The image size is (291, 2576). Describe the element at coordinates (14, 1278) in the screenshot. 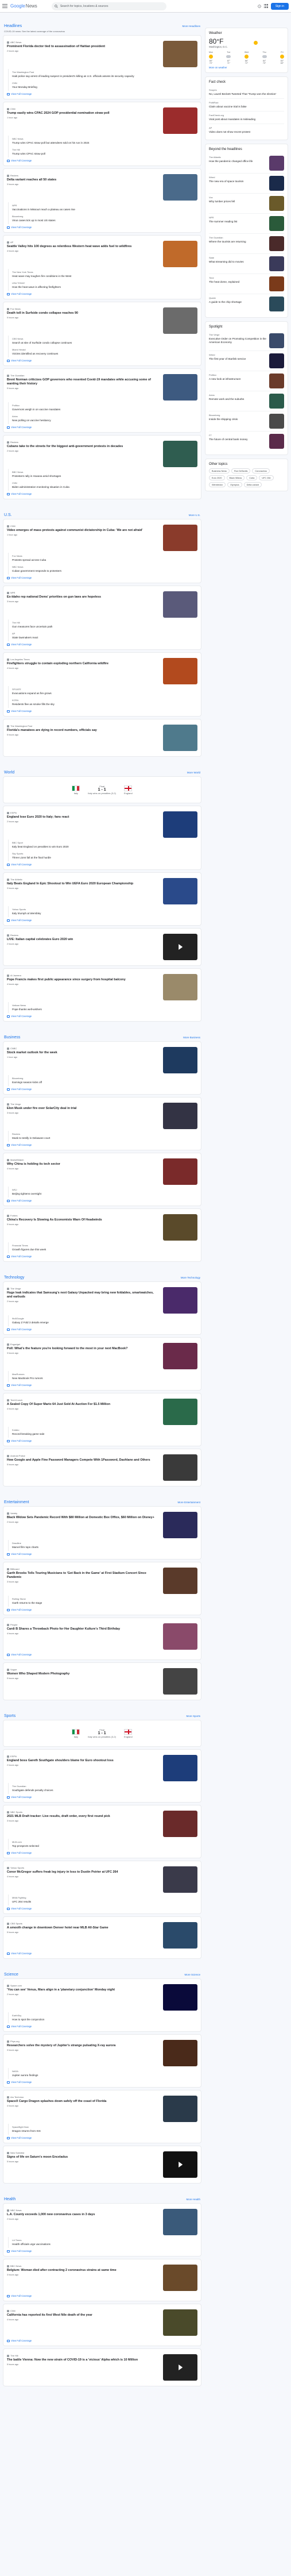

I see `section-title: Technology` at that location.